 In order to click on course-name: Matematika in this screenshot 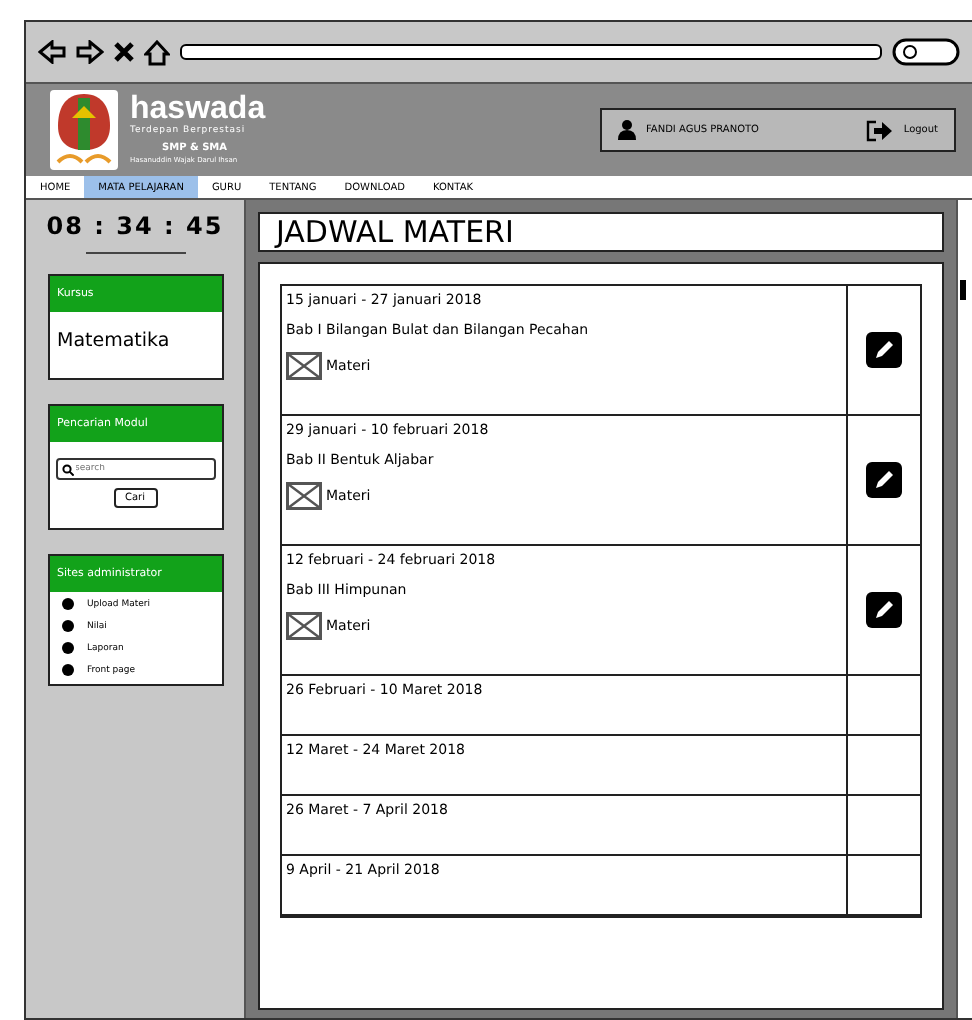, I will do `click(113, 342)`.